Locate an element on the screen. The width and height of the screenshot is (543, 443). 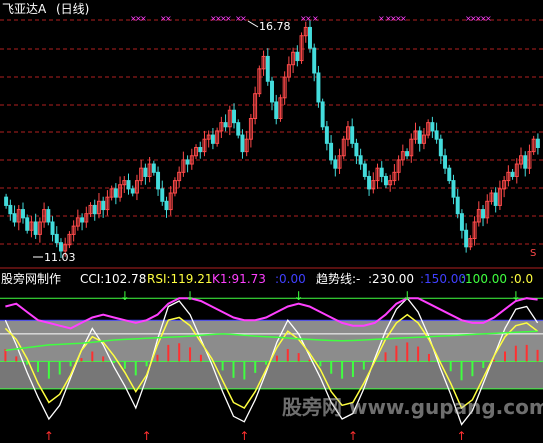
high-pointer is located at coordinates (253, 24).